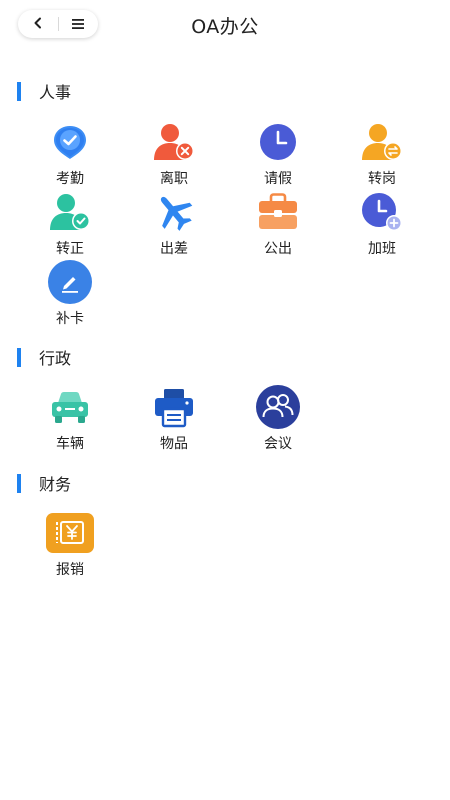 Image resolution: width=450 pixels, height=800 pixels. I want to click on finance-grid: 报销, so click(226, 546).